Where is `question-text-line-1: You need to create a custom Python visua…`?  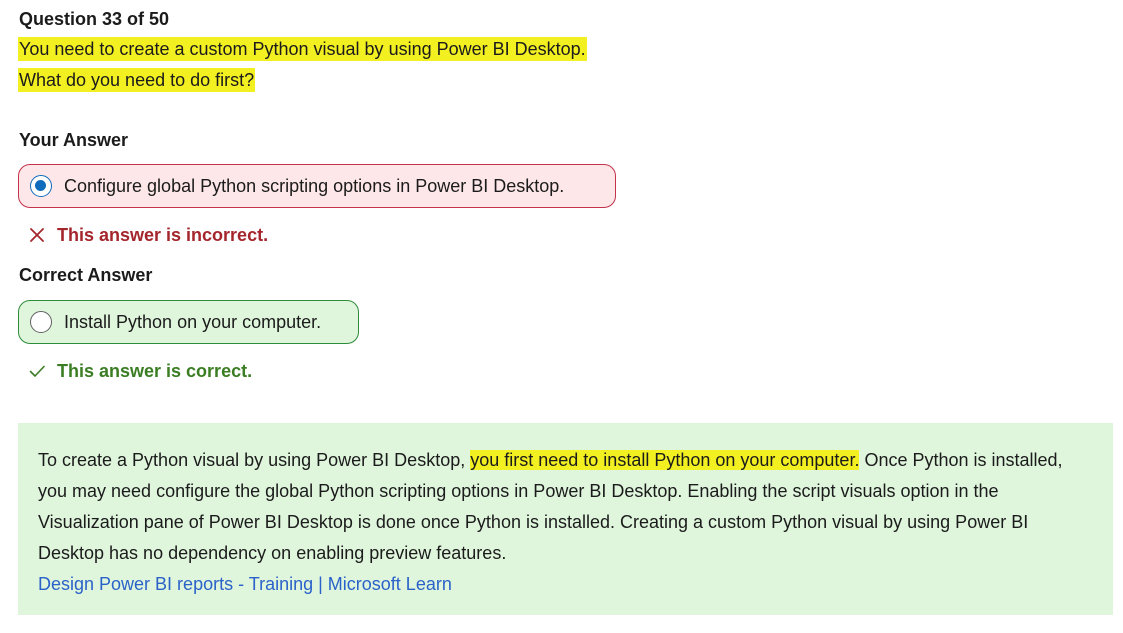
question-text-line-1: You need to create a custom Python visua… is located at coordinates (302, 49).